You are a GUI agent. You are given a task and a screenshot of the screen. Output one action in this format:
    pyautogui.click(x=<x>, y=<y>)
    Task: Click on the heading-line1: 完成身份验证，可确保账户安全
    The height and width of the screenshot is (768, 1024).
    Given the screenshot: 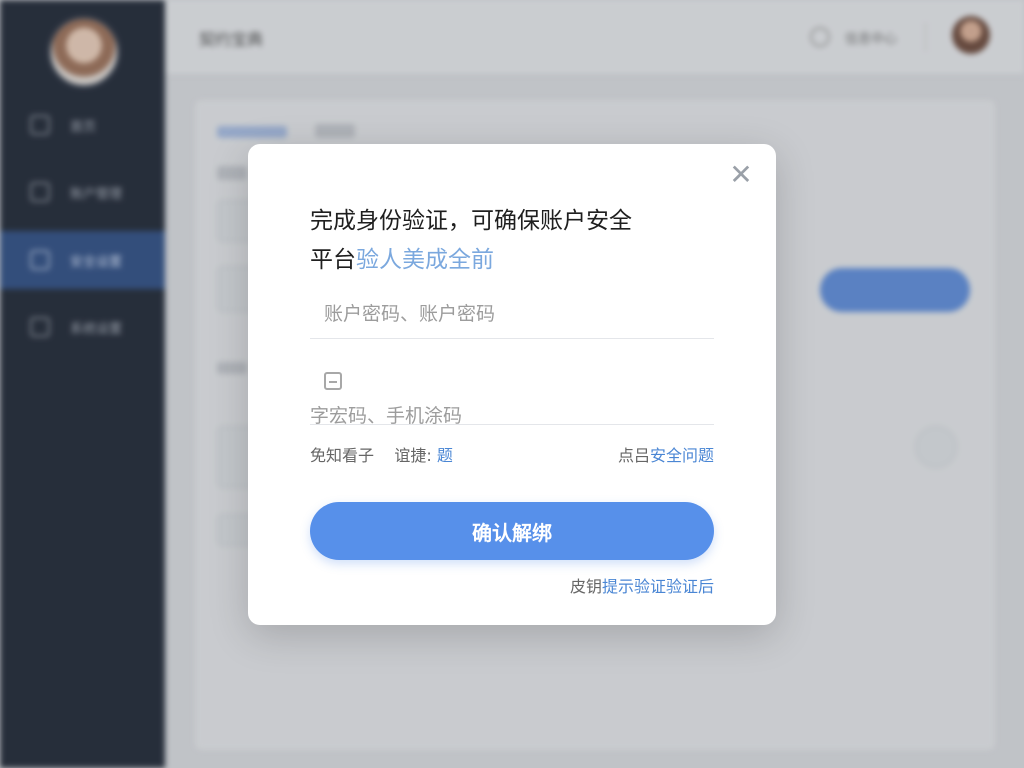 What is the action you would take?
    pyautogui.click(x=471, y=221)
    